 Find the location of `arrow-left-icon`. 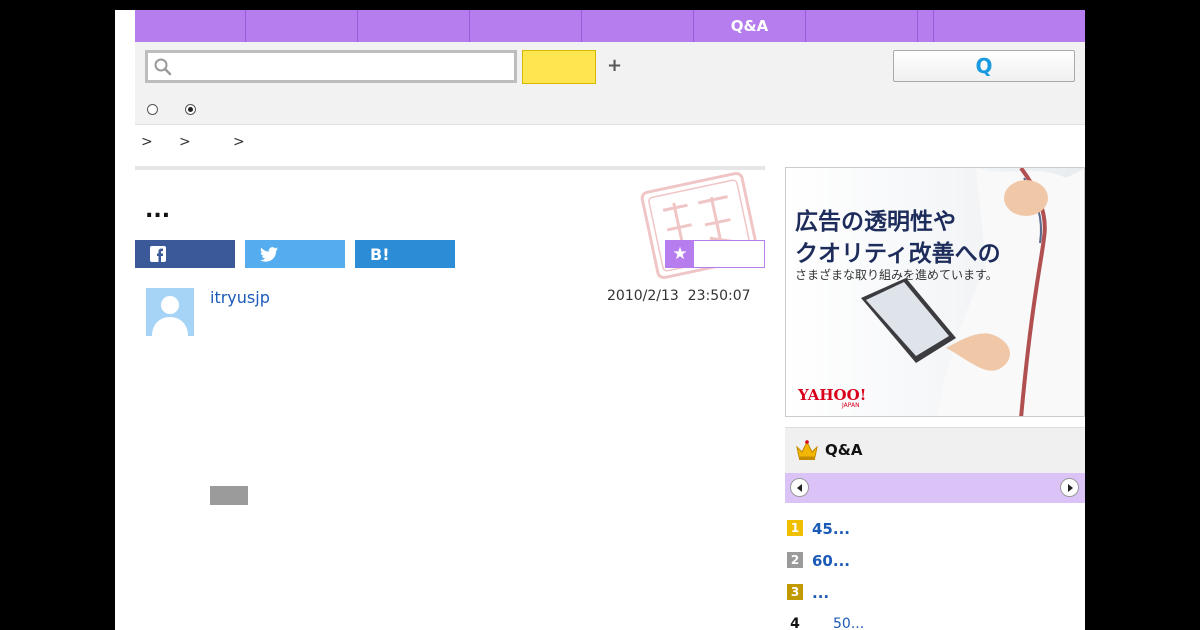

arrow-left-icon is located at coordinates (799, 487).